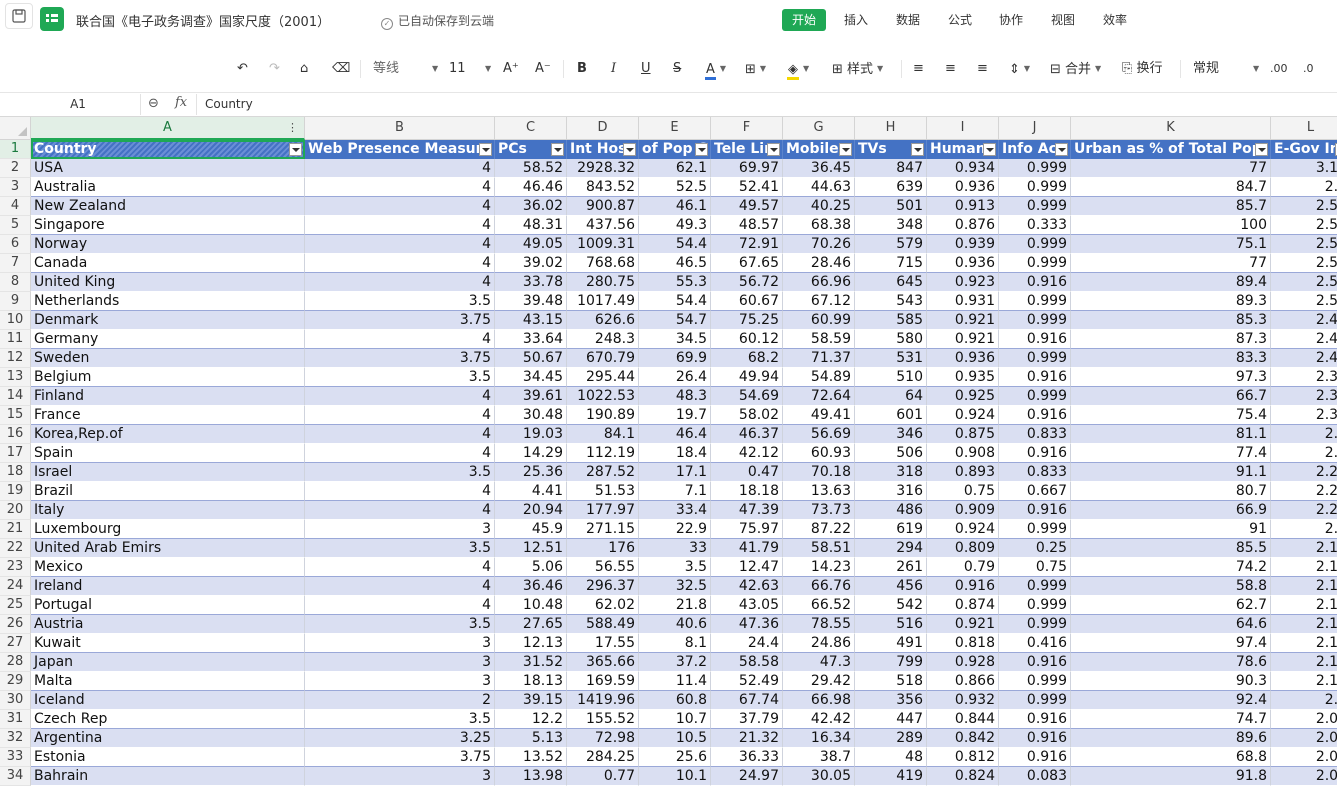 The height and width of the screenshot is (791, 1337). I want to click on table-cell: 33, so click(675, 548).